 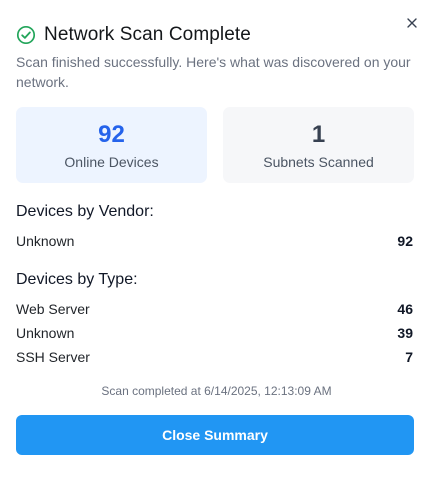 I want to click on online-devices-card: 92 Online Devices, so click(x=111, y=145).